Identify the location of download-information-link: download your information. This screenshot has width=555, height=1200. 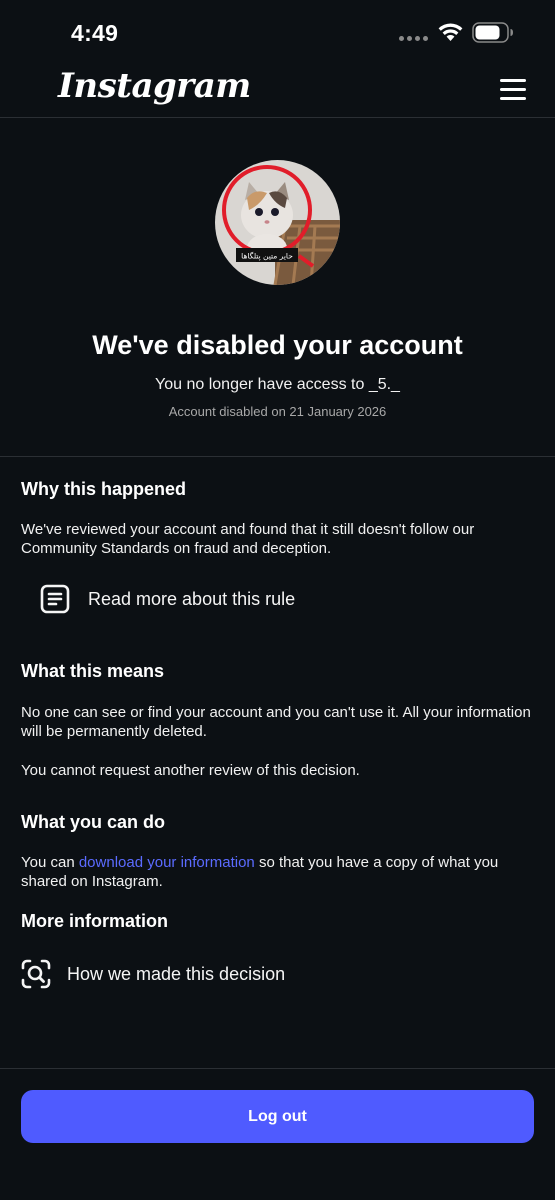
(167, 862).